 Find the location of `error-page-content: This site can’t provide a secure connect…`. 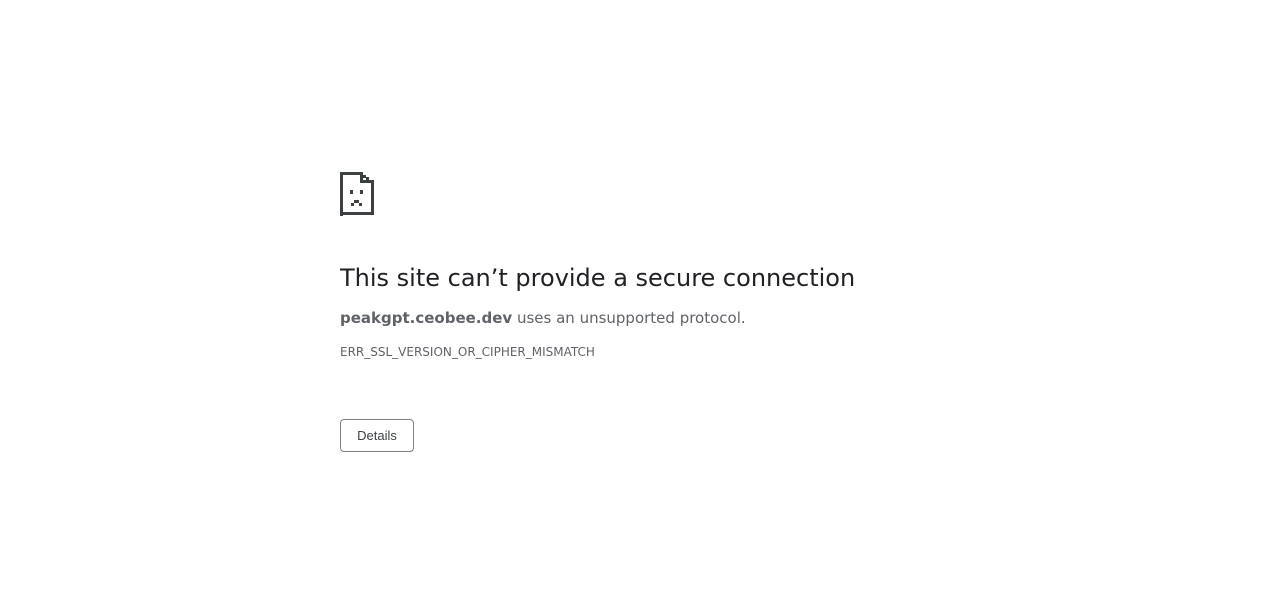

error-page-content: This site can’t provide a secure connect… is located at coordinates (640, 266).